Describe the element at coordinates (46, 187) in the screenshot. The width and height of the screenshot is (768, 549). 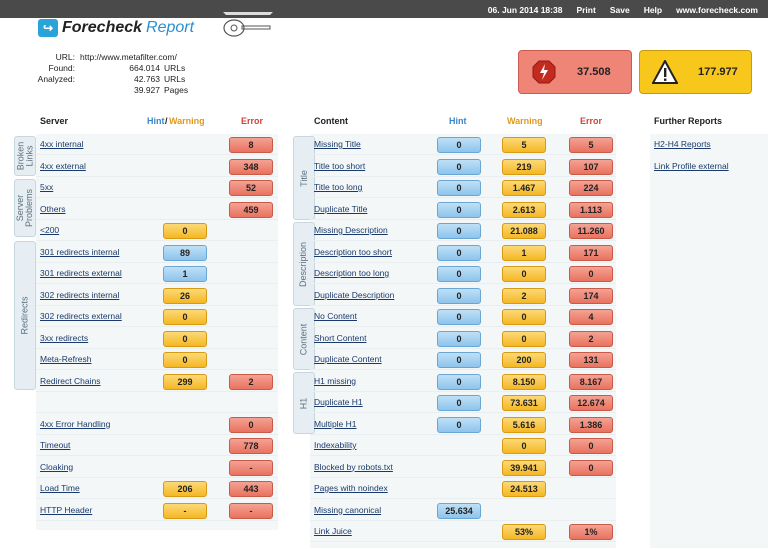
I see `server-row-label: 5xx` at that location.